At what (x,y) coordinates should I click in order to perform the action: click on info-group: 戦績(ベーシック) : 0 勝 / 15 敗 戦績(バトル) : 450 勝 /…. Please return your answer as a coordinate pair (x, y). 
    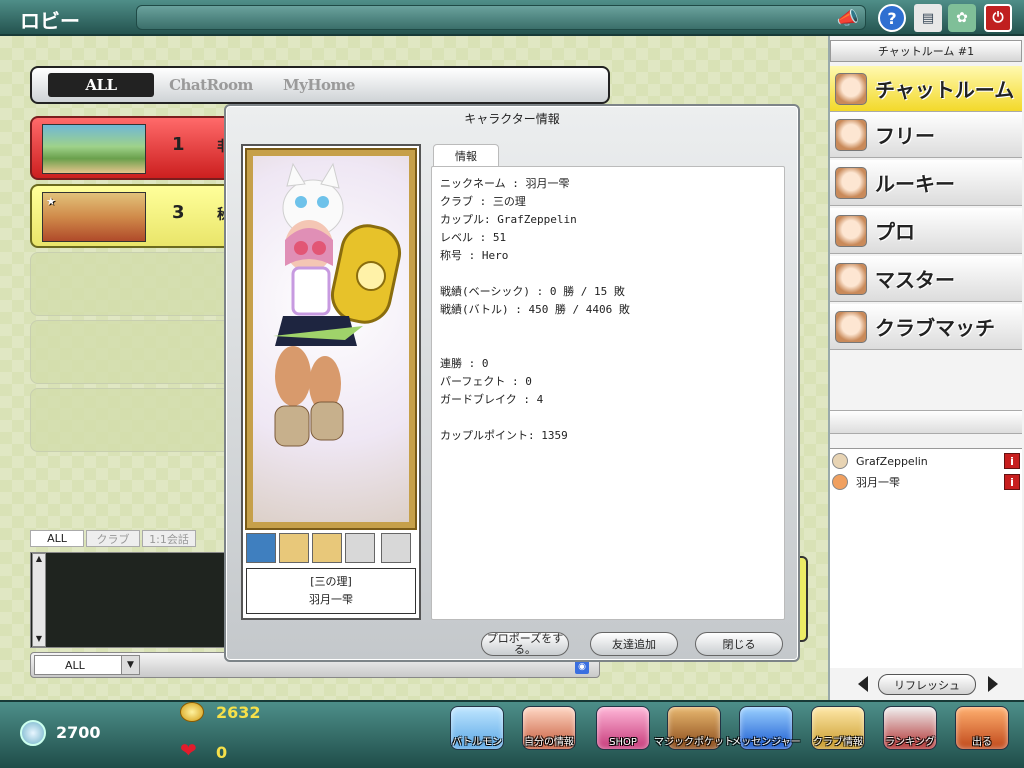
    Looking at the image, I should click on (612, 301).